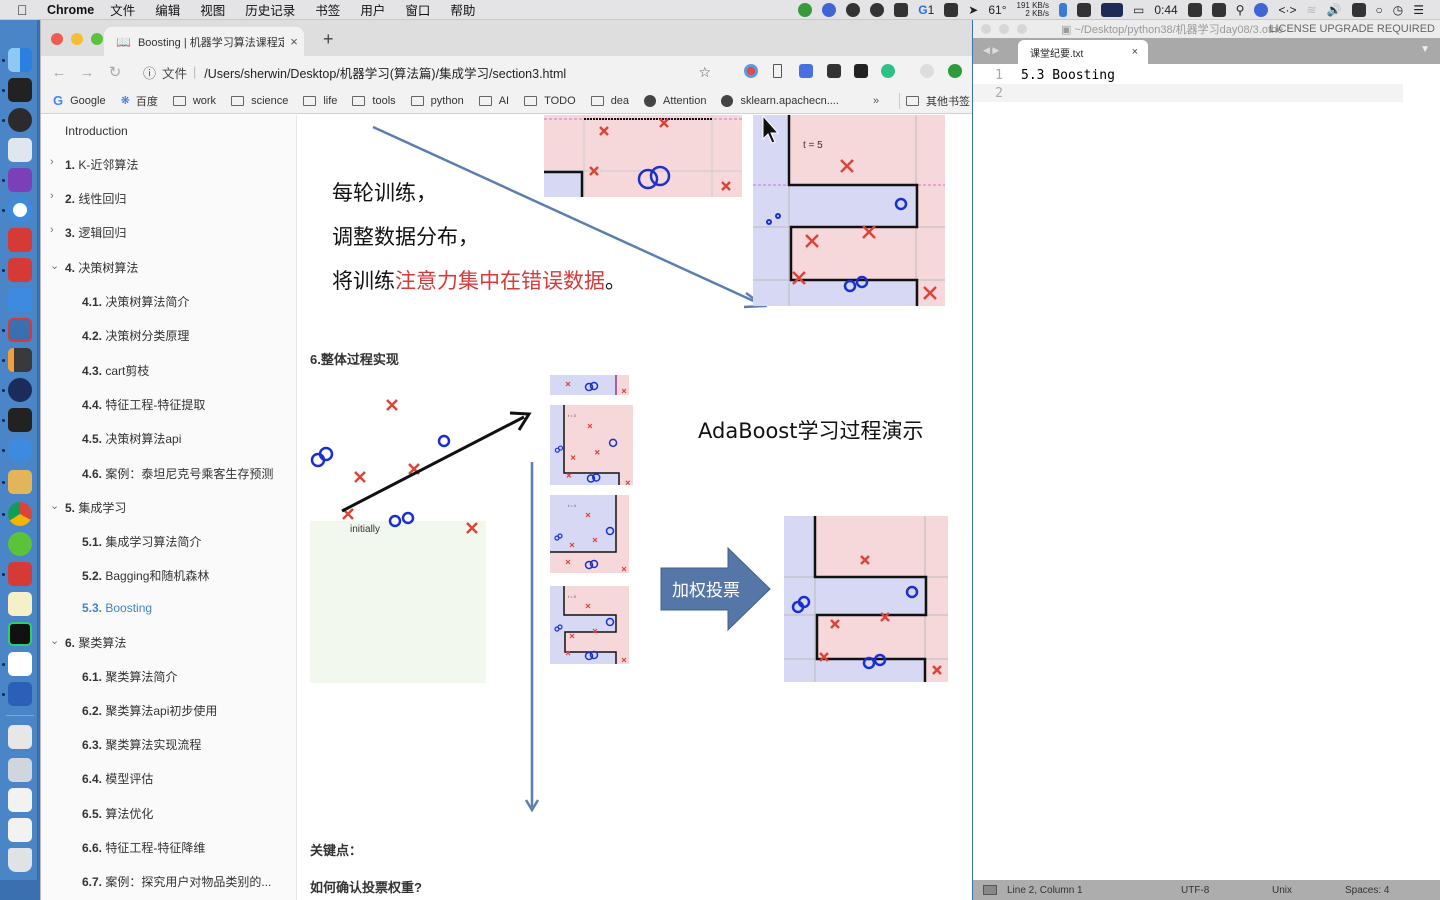  What do you see at coordinates (320, 101) in the screenshot?
I see `bookmark-life: life` at bounding box center [320, 101].